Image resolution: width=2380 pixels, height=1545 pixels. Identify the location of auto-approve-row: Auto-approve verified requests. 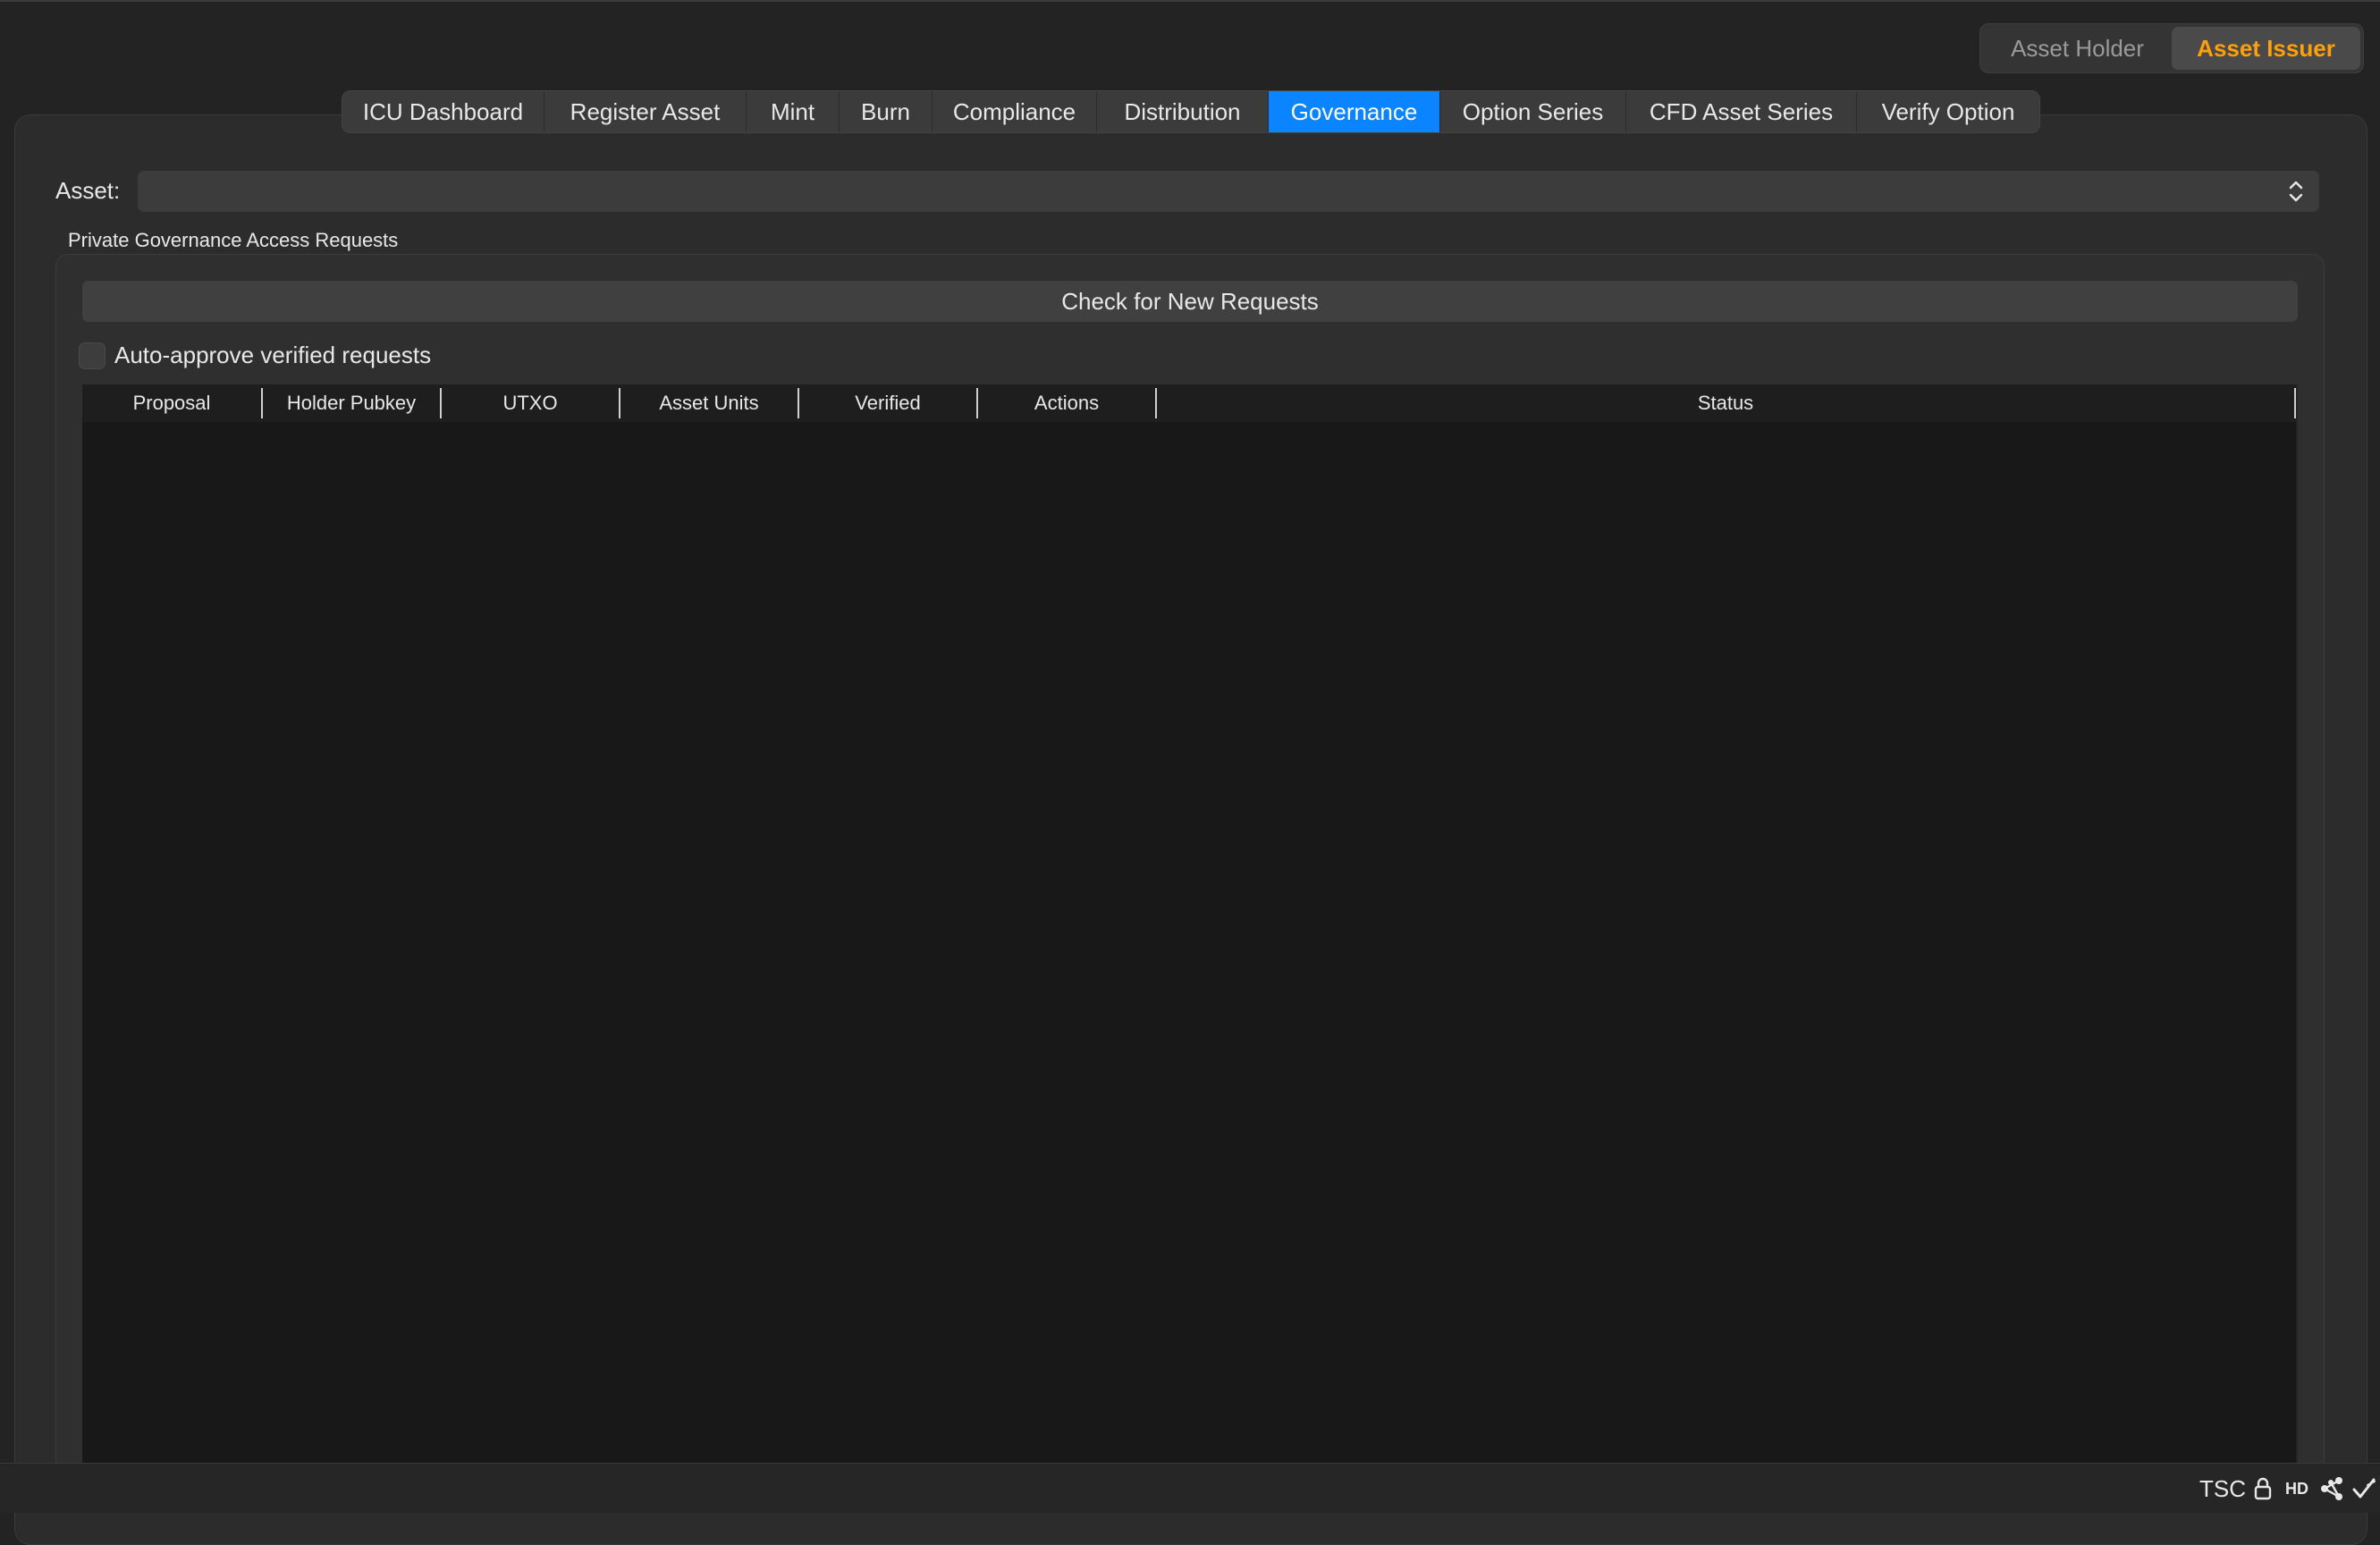
(255, 355).